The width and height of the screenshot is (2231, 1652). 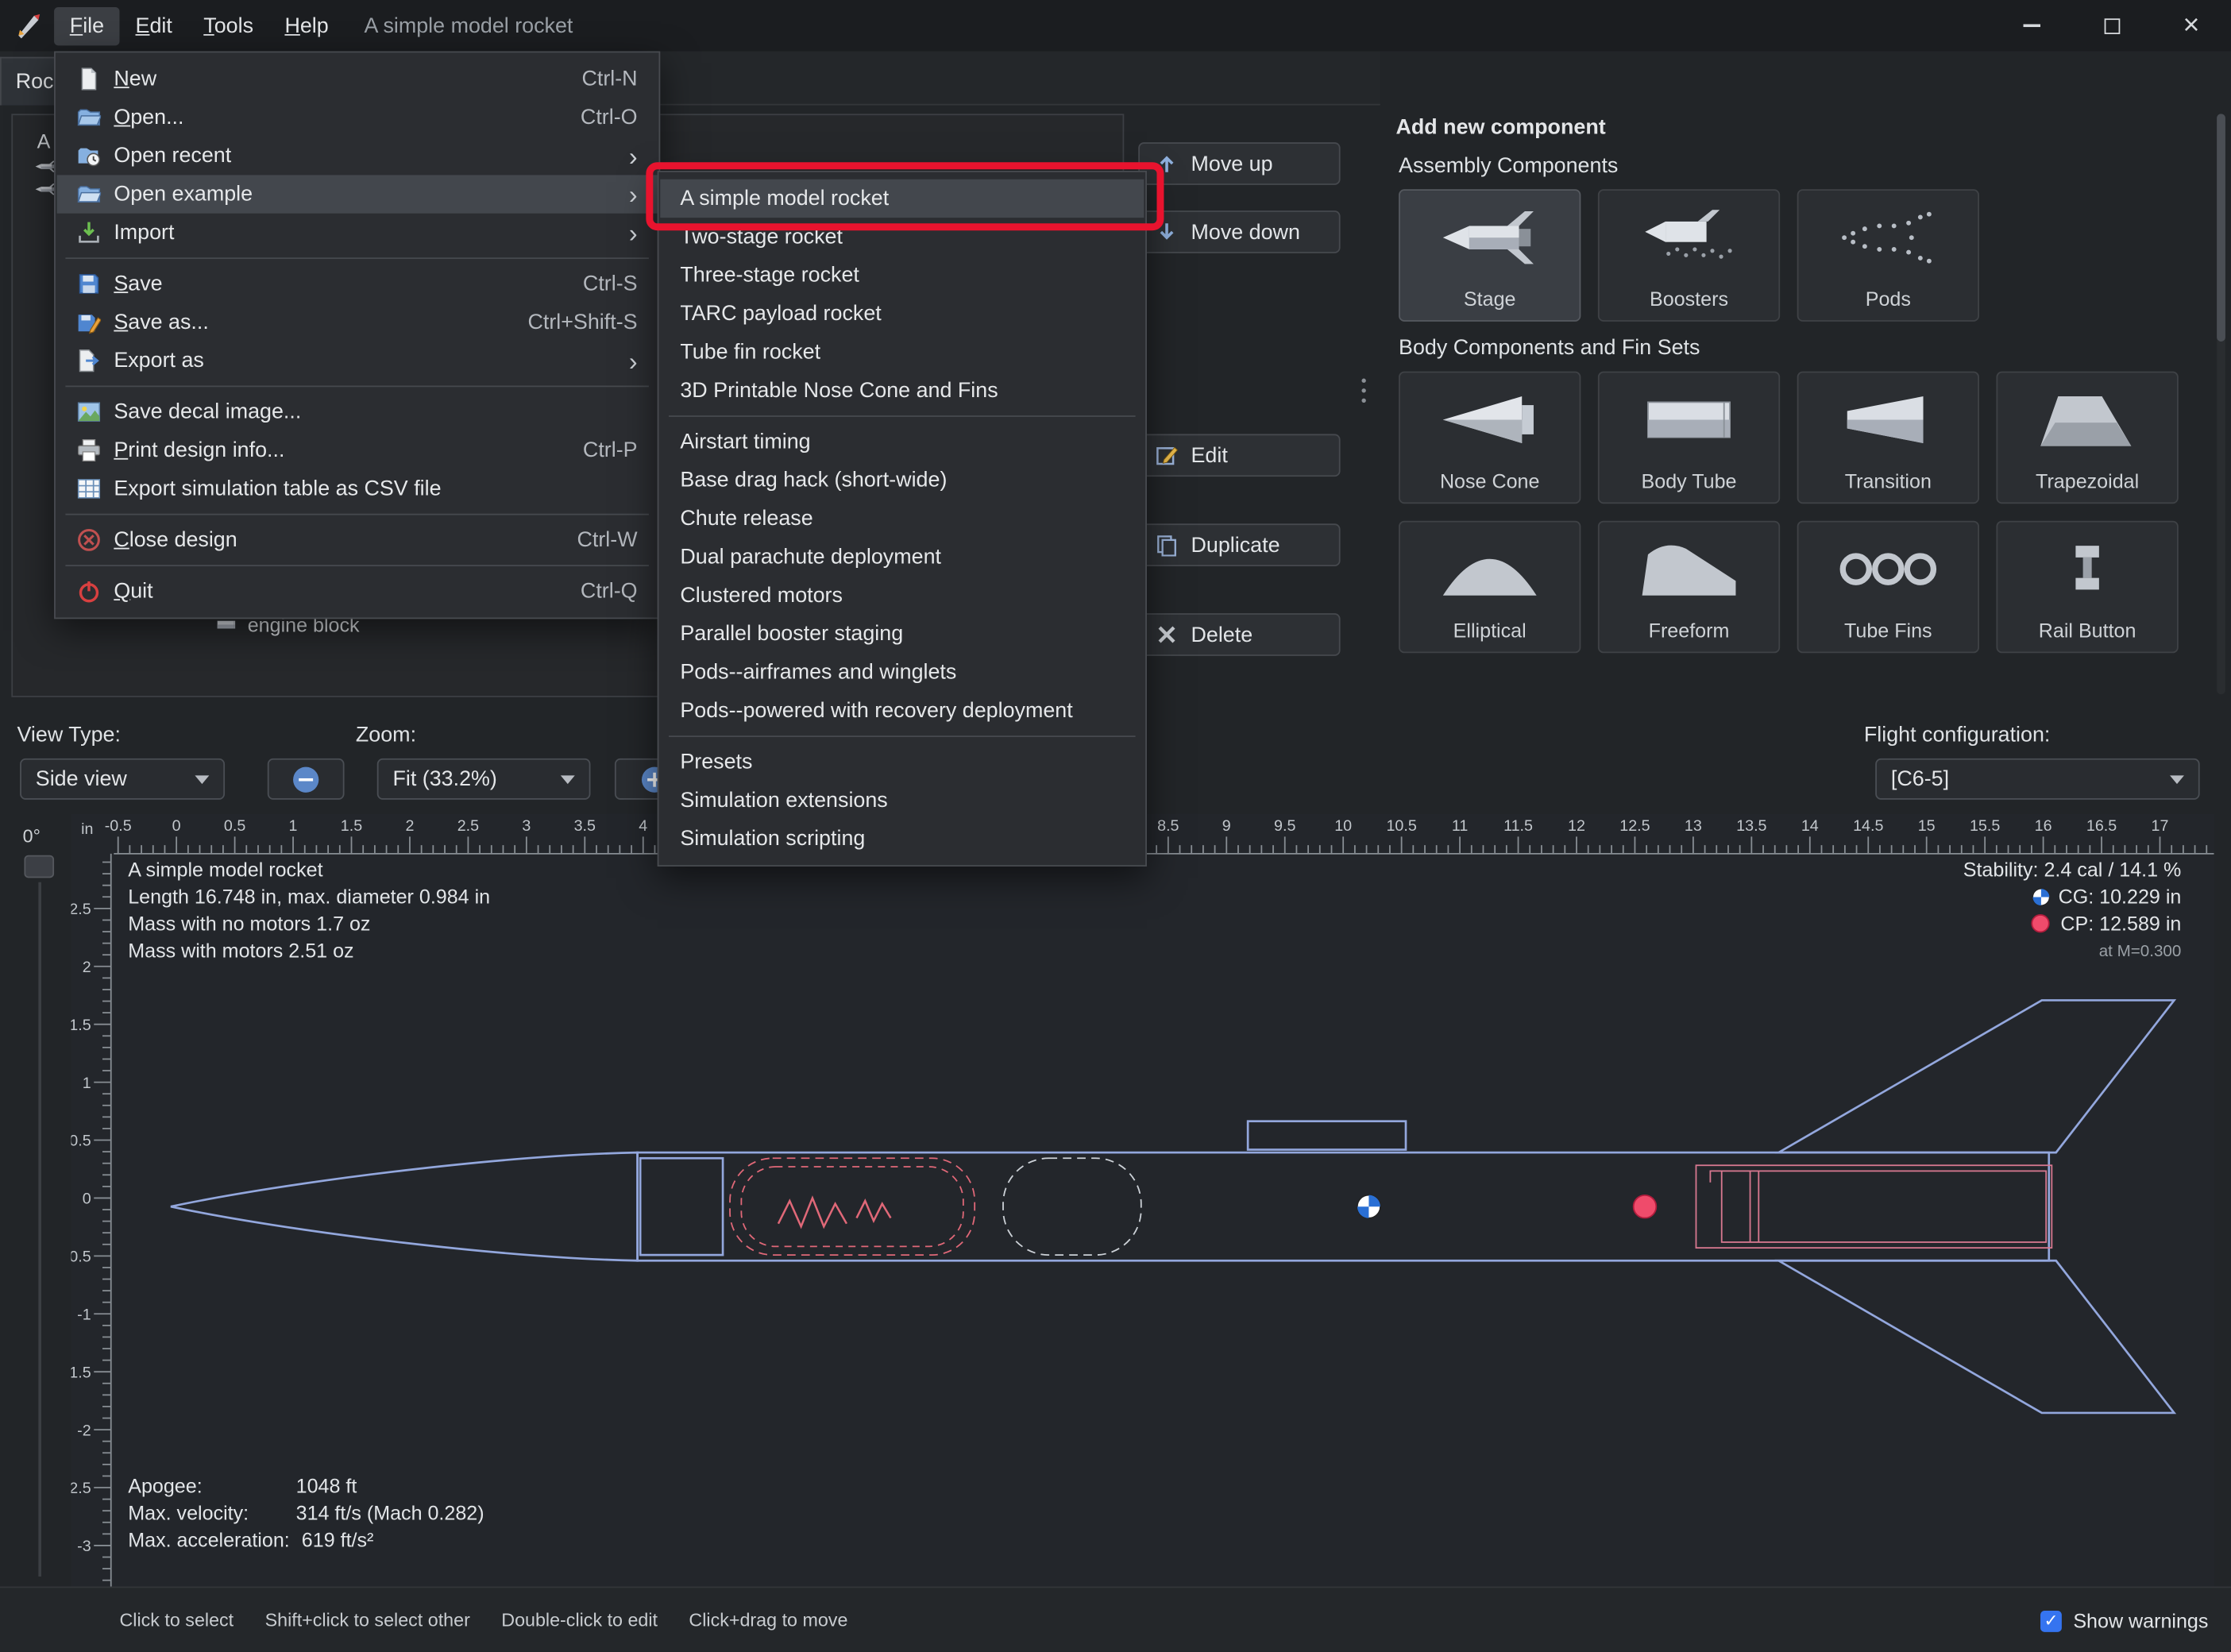 I want to click on parachute-outline, so click(x=852, y=1206).